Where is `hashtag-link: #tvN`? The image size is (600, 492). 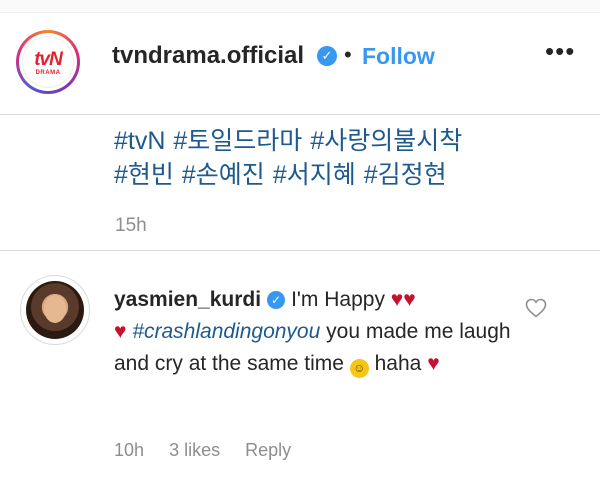
hashtag-link: #tvN is located at coordinates (139, 141).